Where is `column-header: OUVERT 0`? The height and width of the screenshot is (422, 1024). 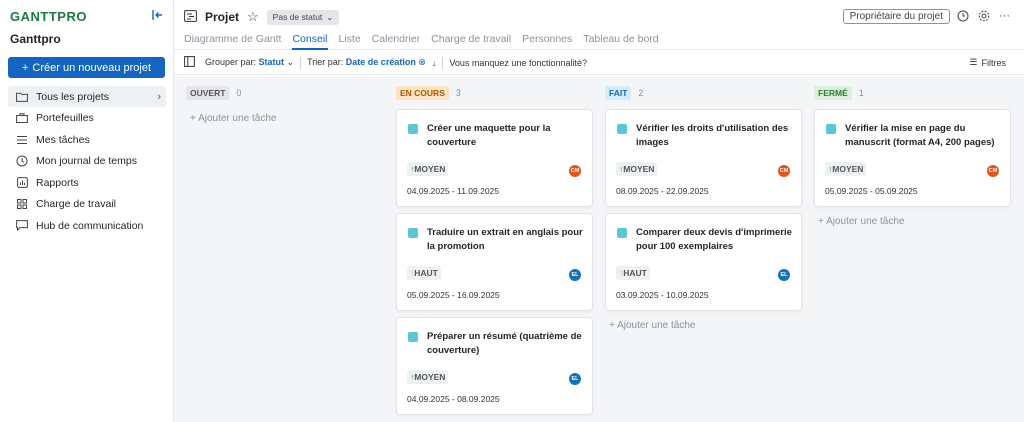 column-header: OUVERT 0 is located at coordinates (284, 92).